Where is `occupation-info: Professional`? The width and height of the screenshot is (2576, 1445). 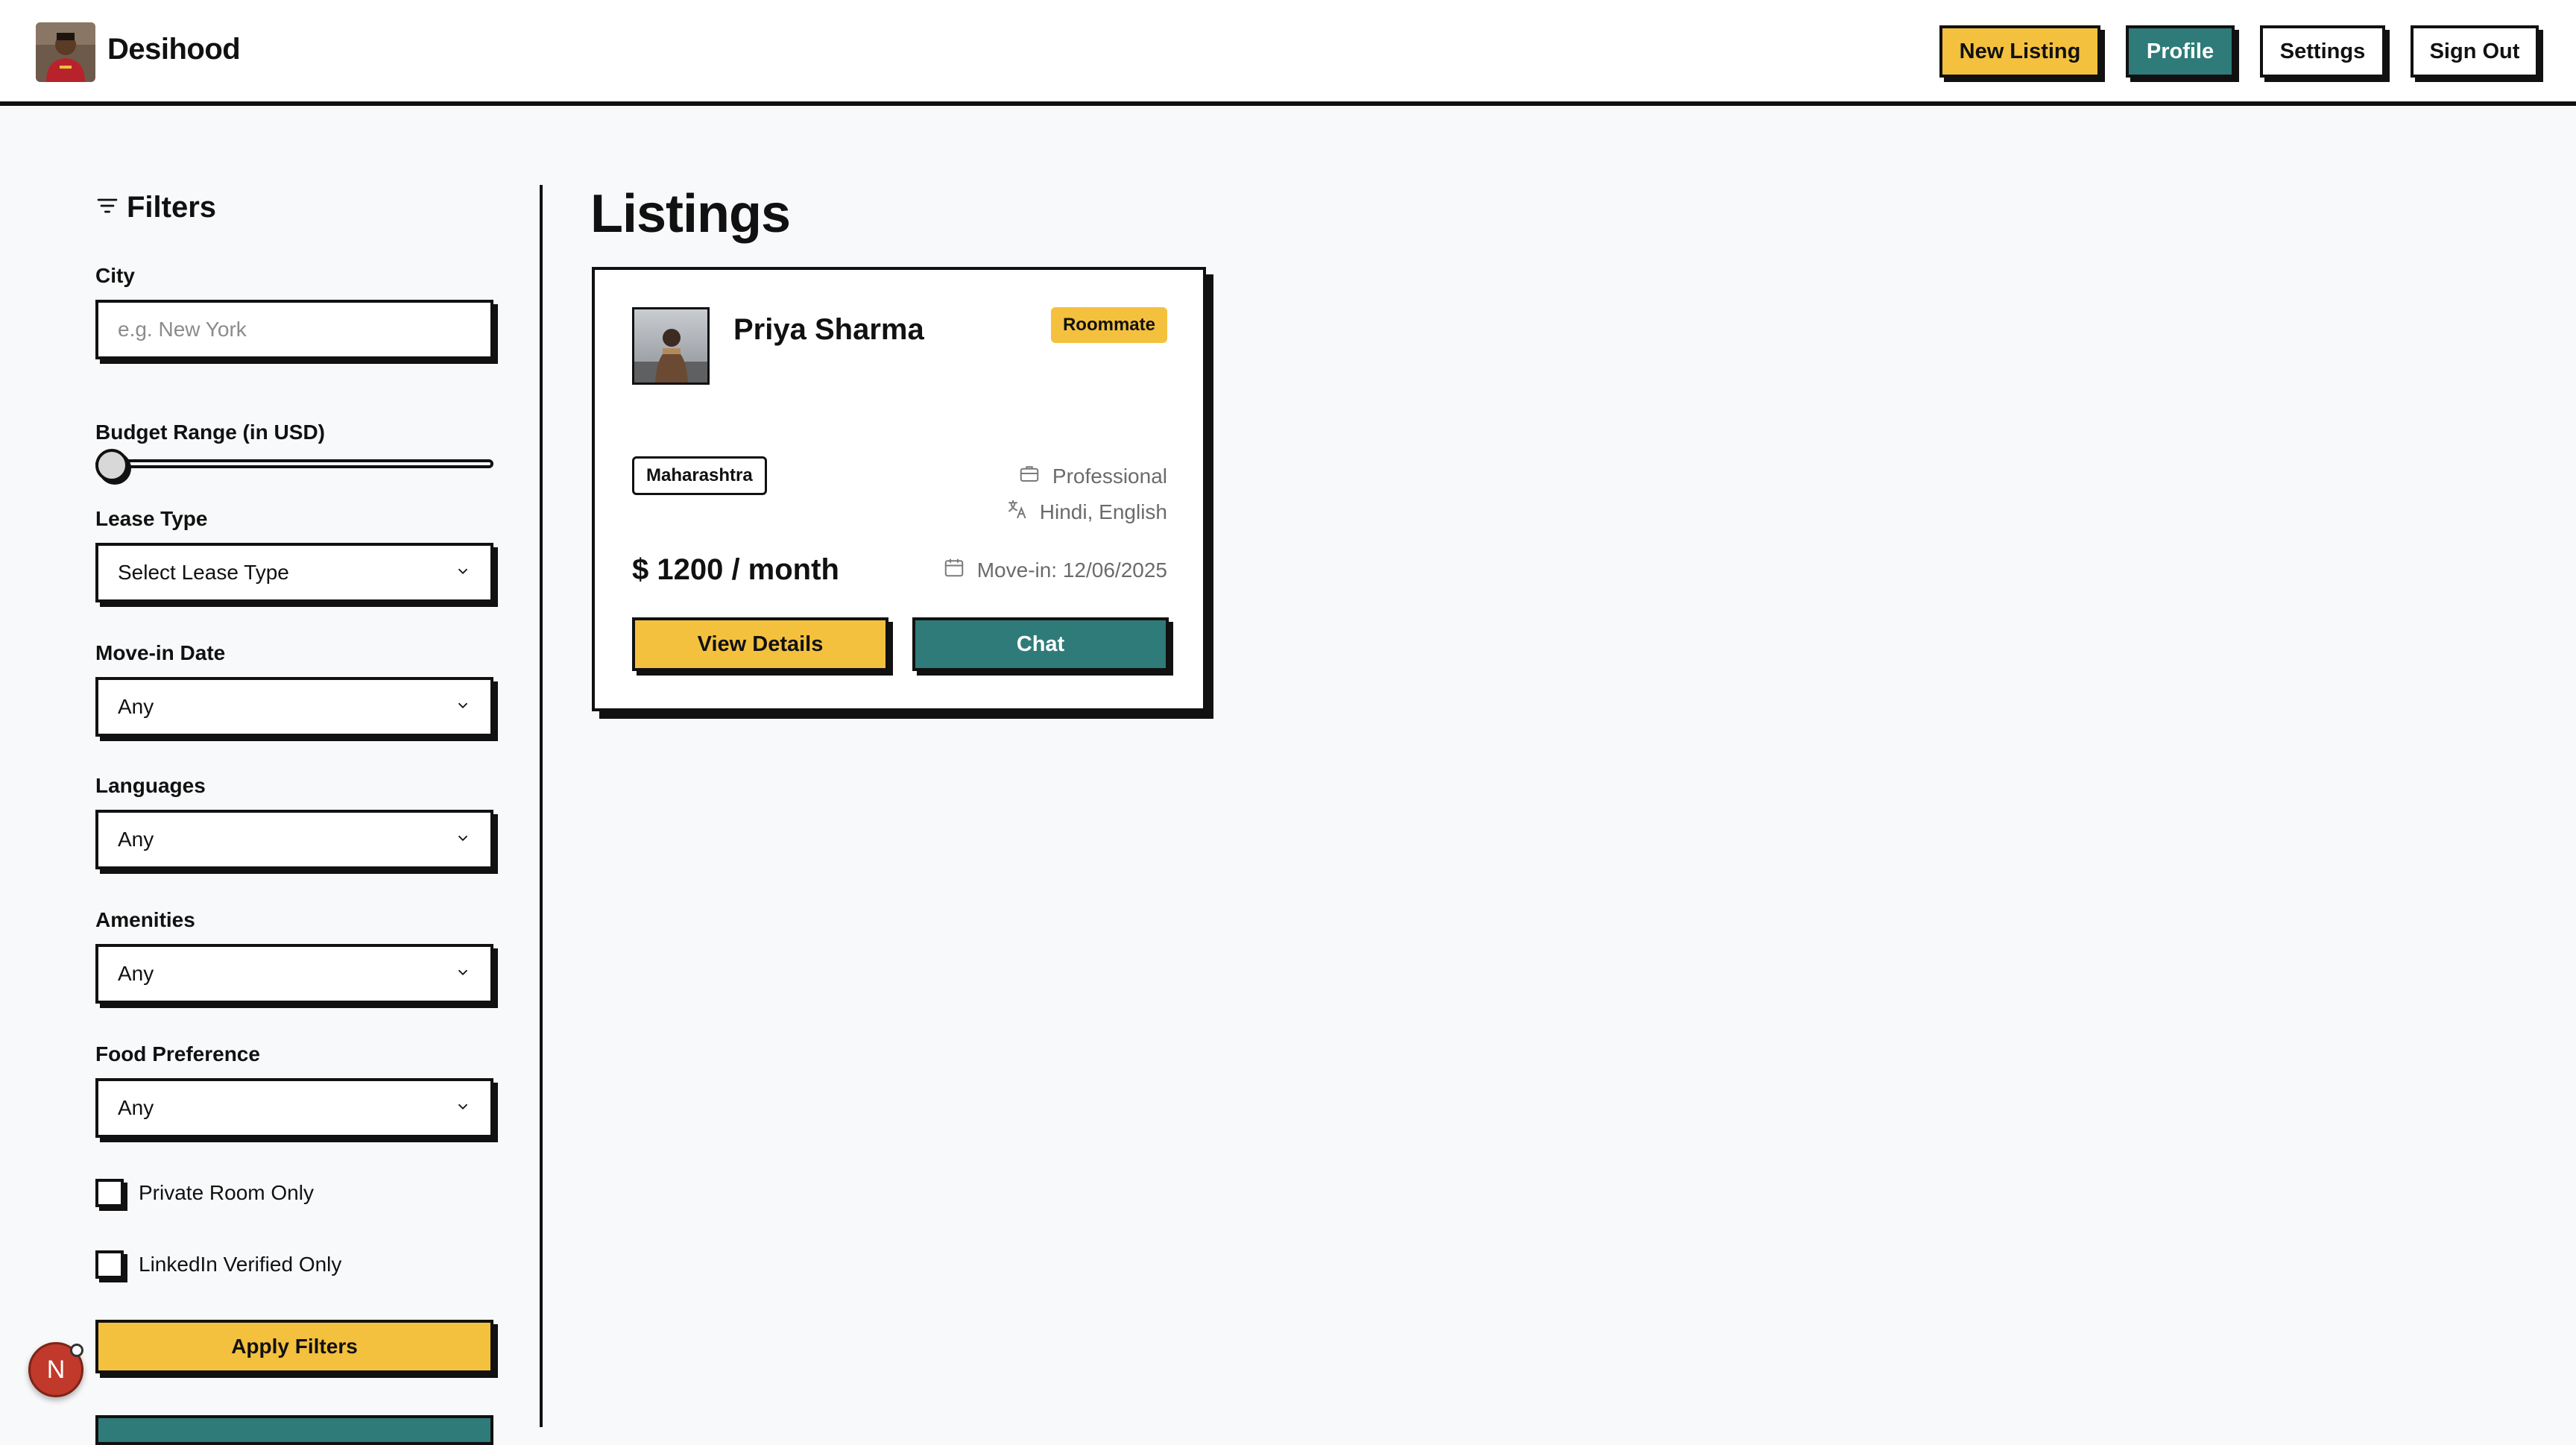
occupation-info: Professional is located at coordinates (1092, 476).